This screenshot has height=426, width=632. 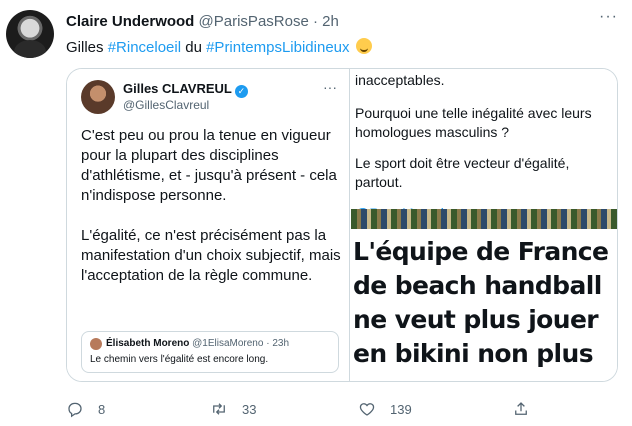 I want to click on like-button: 139, so click(x=385, y=409).